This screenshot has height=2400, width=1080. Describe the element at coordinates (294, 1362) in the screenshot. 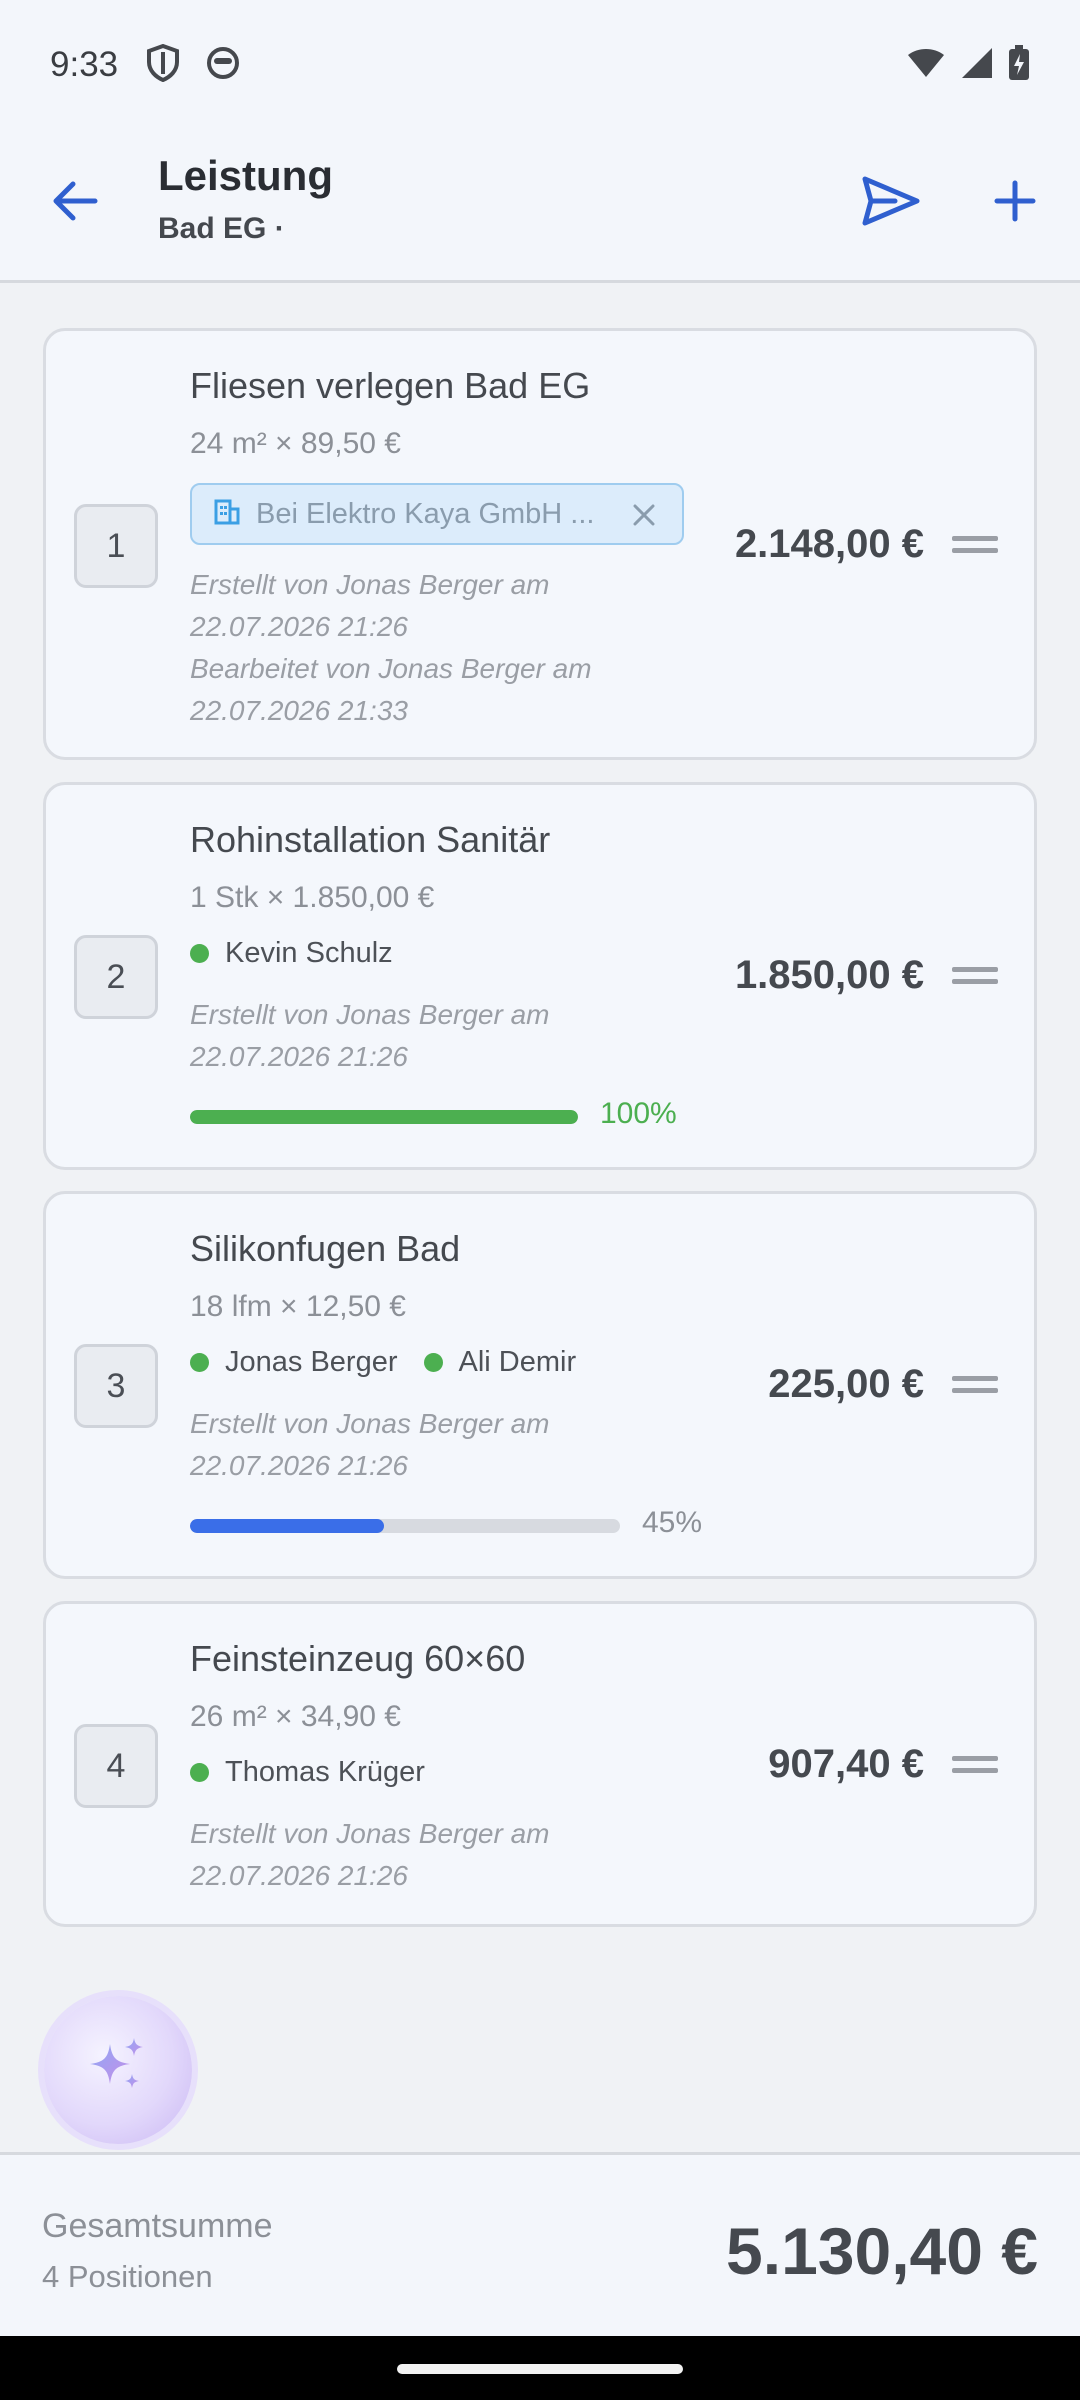

I see `assignee: Jonas Berger` at that location.